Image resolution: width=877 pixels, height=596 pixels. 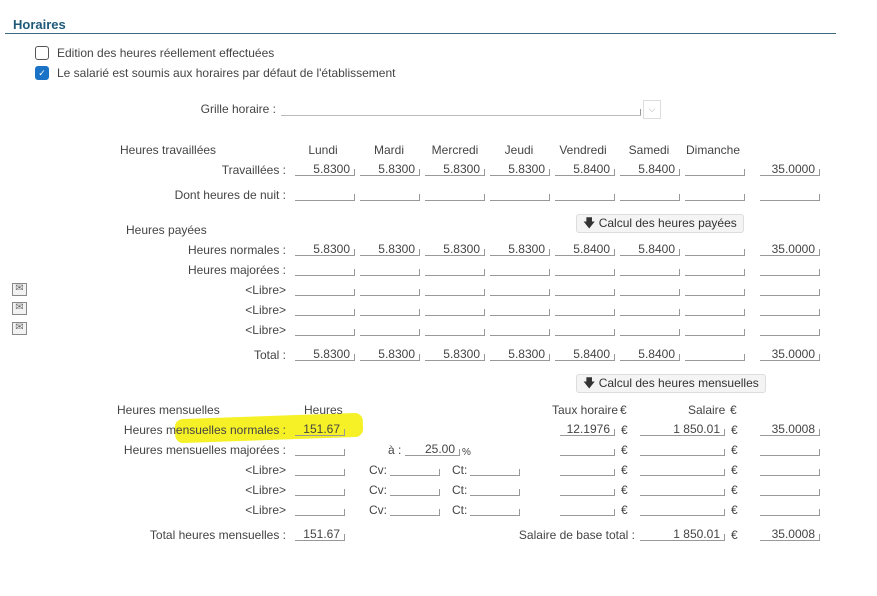 I want to click on calcul-heures-mensuelles-button: 🡇 Calcul des heures mensuelles, so click(x=671, y=383).